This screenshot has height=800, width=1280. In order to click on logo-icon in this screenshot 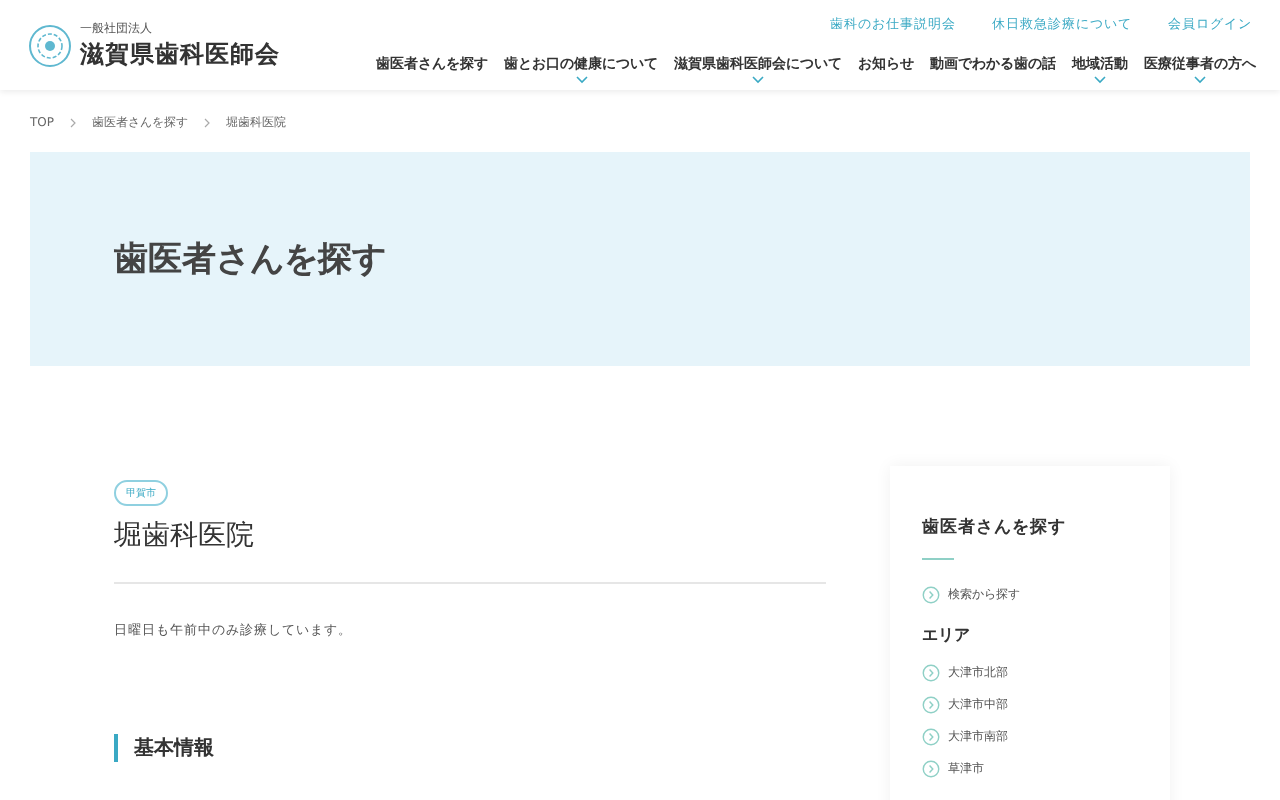, I will do `click(50, 45)`.